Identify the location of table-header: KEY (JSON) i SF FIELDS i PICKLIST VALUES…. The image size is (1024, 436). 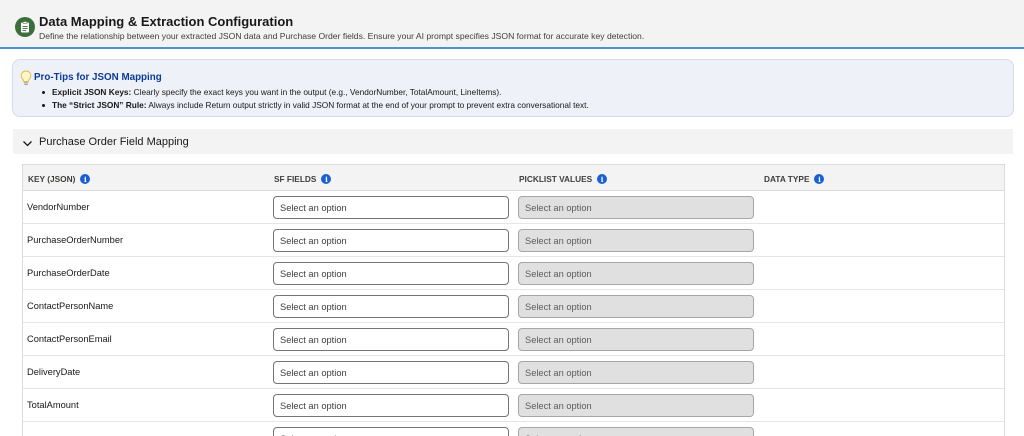
(513, 178).